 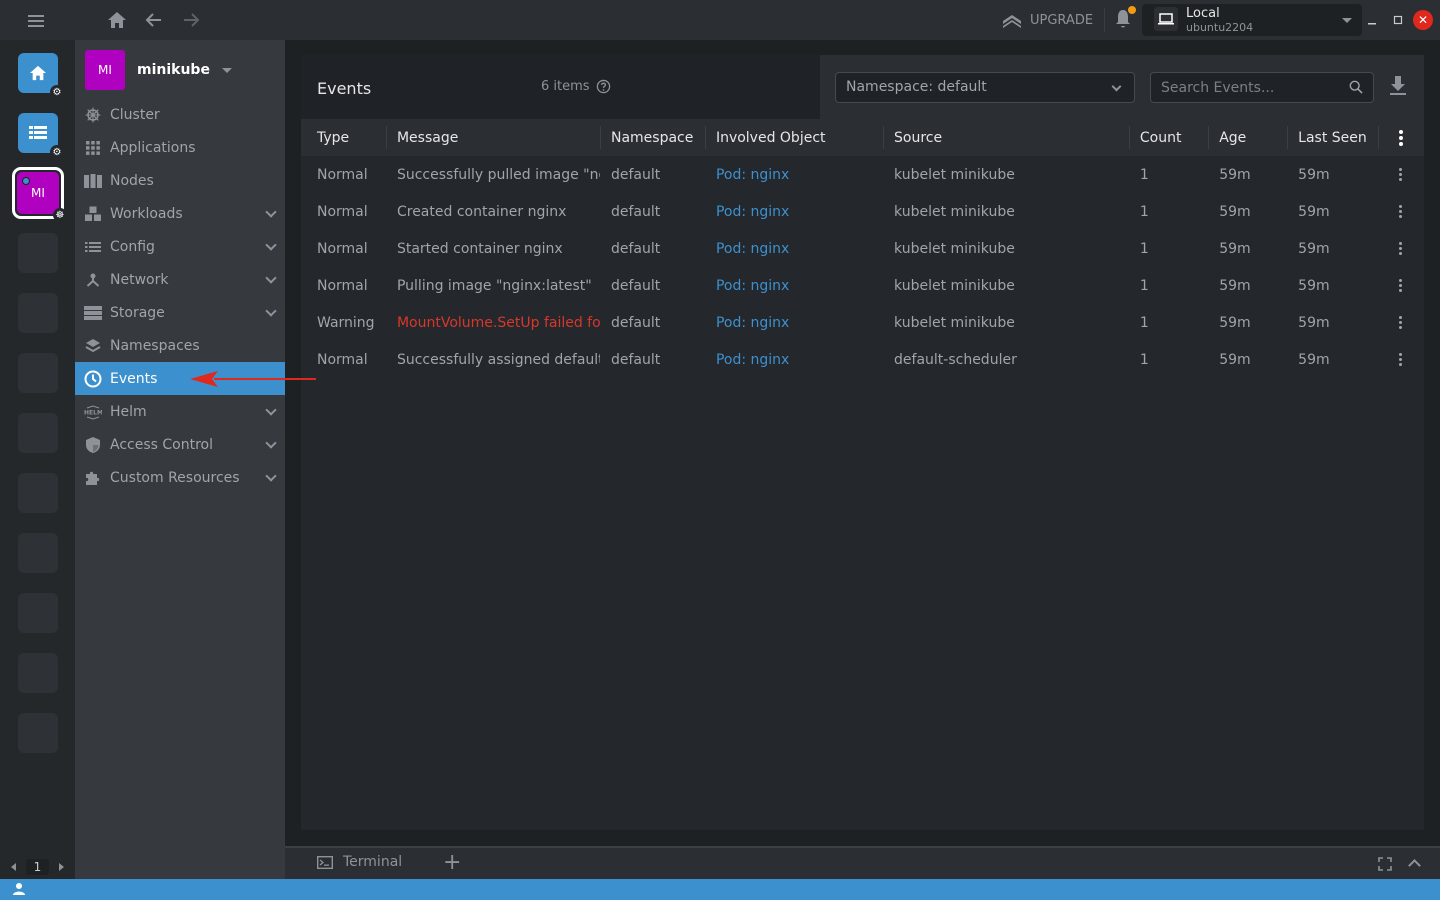 I want to click on column-menu, so click(x=1400, y=137).